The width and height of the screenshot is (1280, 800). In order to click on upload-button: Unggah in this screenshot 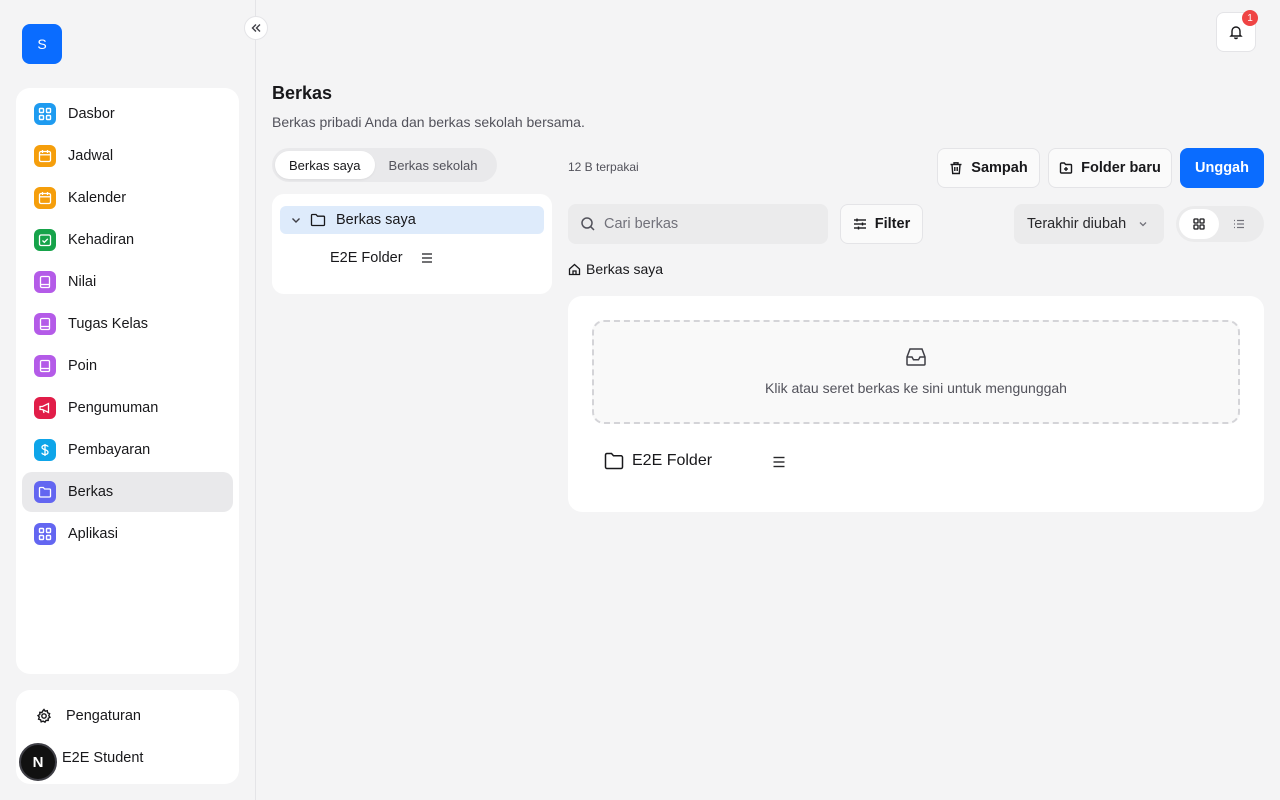, I will do `click(1222, 168)`.